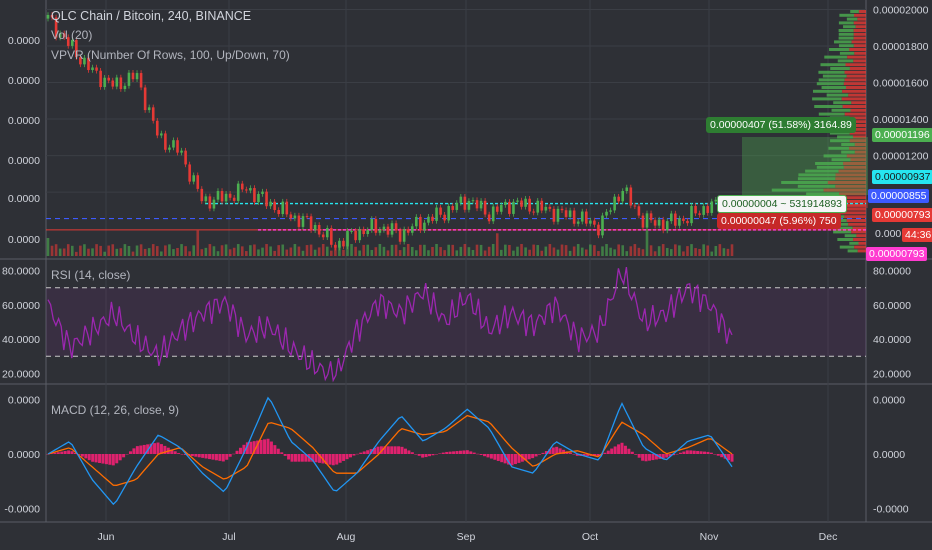 This screenshot has height=550, width=932. What do you see at coordinates (901, 157) in the screenshot?
I see `price-right-tick: 0.00001200` at bounding box center [901, 157].